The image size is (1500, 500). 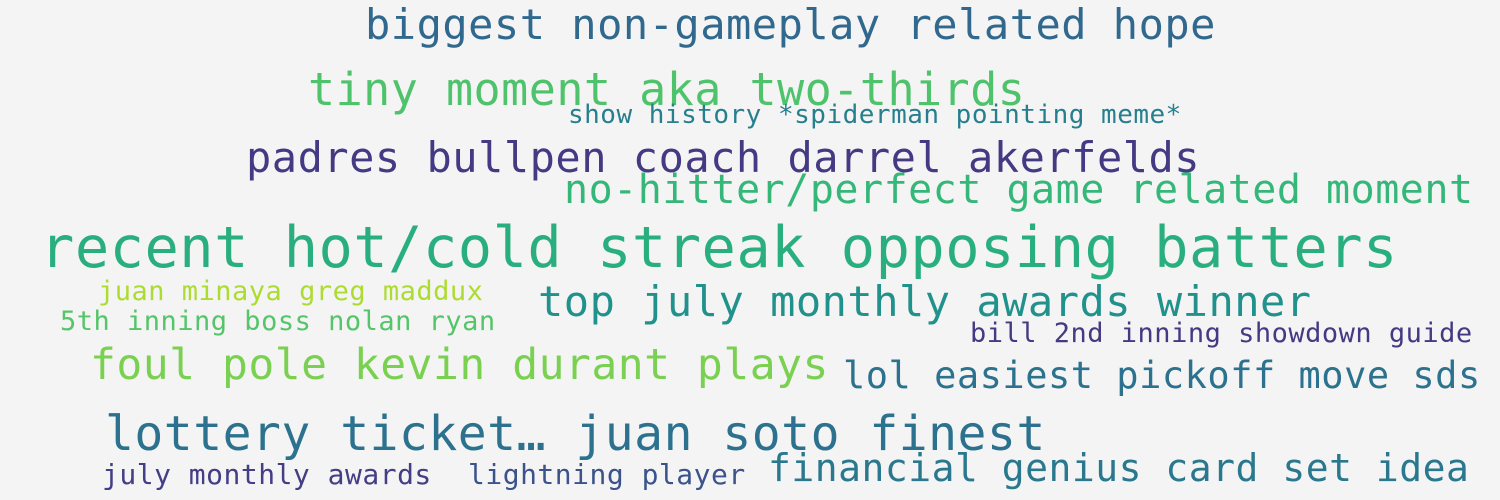 I want to click on word-cloud-phrase: biggest non-gameplay related hope, so click(x=790, y=24).